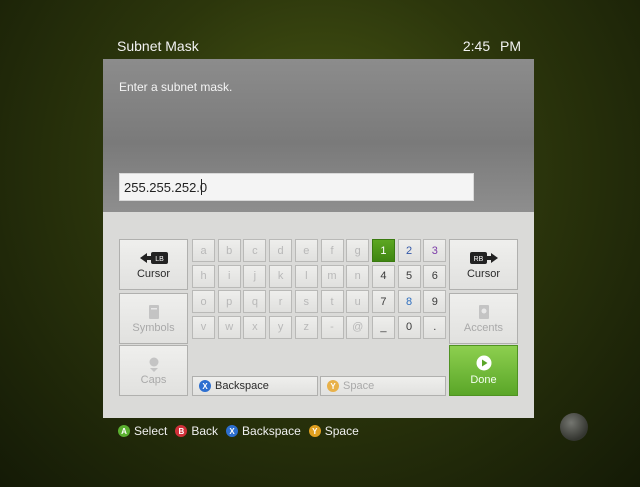 The image size is (640, 487). Describe the element at coordinates (229, 301) in the screenshot. I see `key-p: p` at that location.